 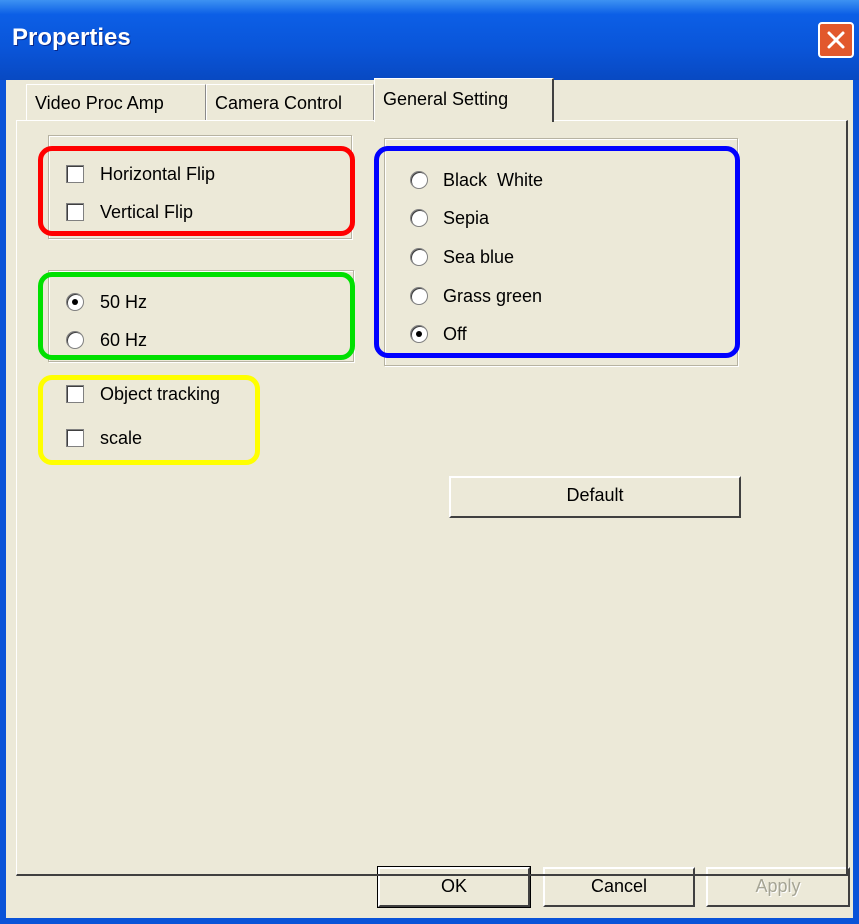 What do you see at coordinates (71, 37) in the screenshot?
I see `window-title: Properties` at bounding box center [71, 37].